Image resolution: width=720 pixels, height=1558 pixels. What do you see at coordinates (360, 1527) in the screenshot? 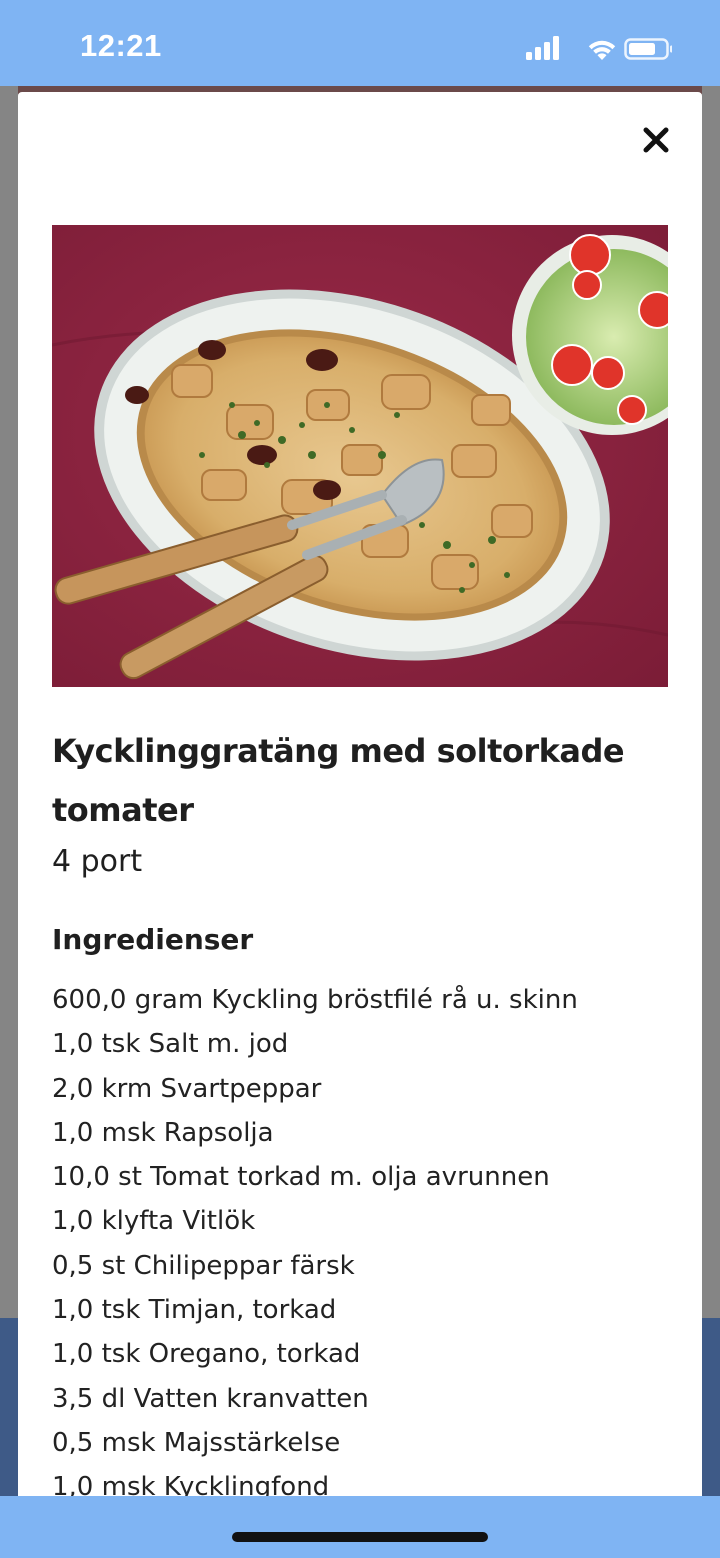
I see `bottom-bar` at bounding box center [360, 1527].